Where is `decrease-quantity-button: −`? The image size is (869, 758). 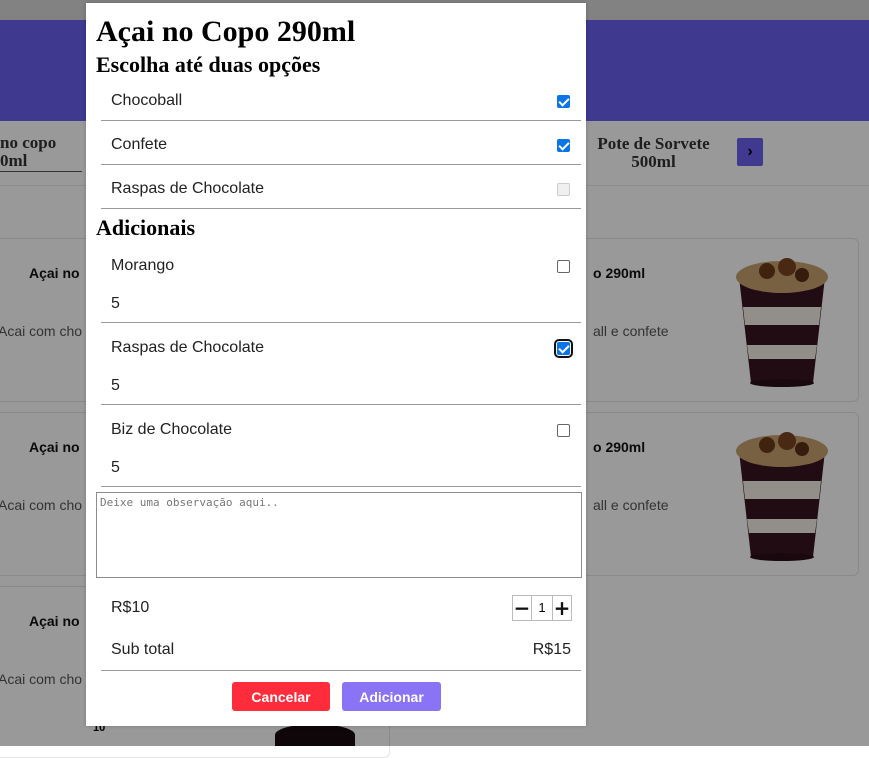
decrease-quantity-button: − is located at coordinates (522, 608).